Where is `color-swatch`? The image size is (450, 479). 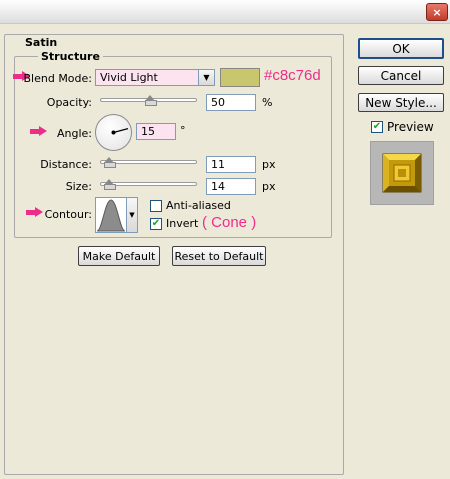 color-swatch is located at coordinates (240, 77).